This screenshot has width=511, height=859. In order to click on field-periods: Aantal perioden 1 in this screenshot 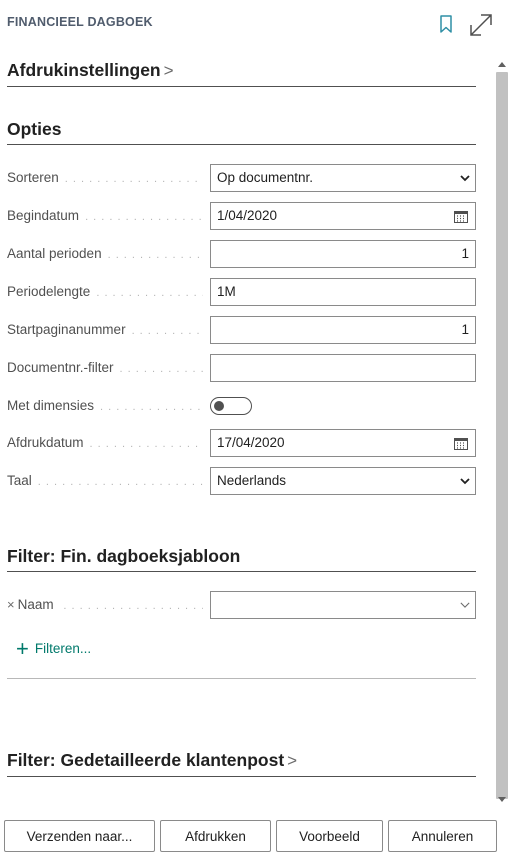, I will do `click(241, 254)`.